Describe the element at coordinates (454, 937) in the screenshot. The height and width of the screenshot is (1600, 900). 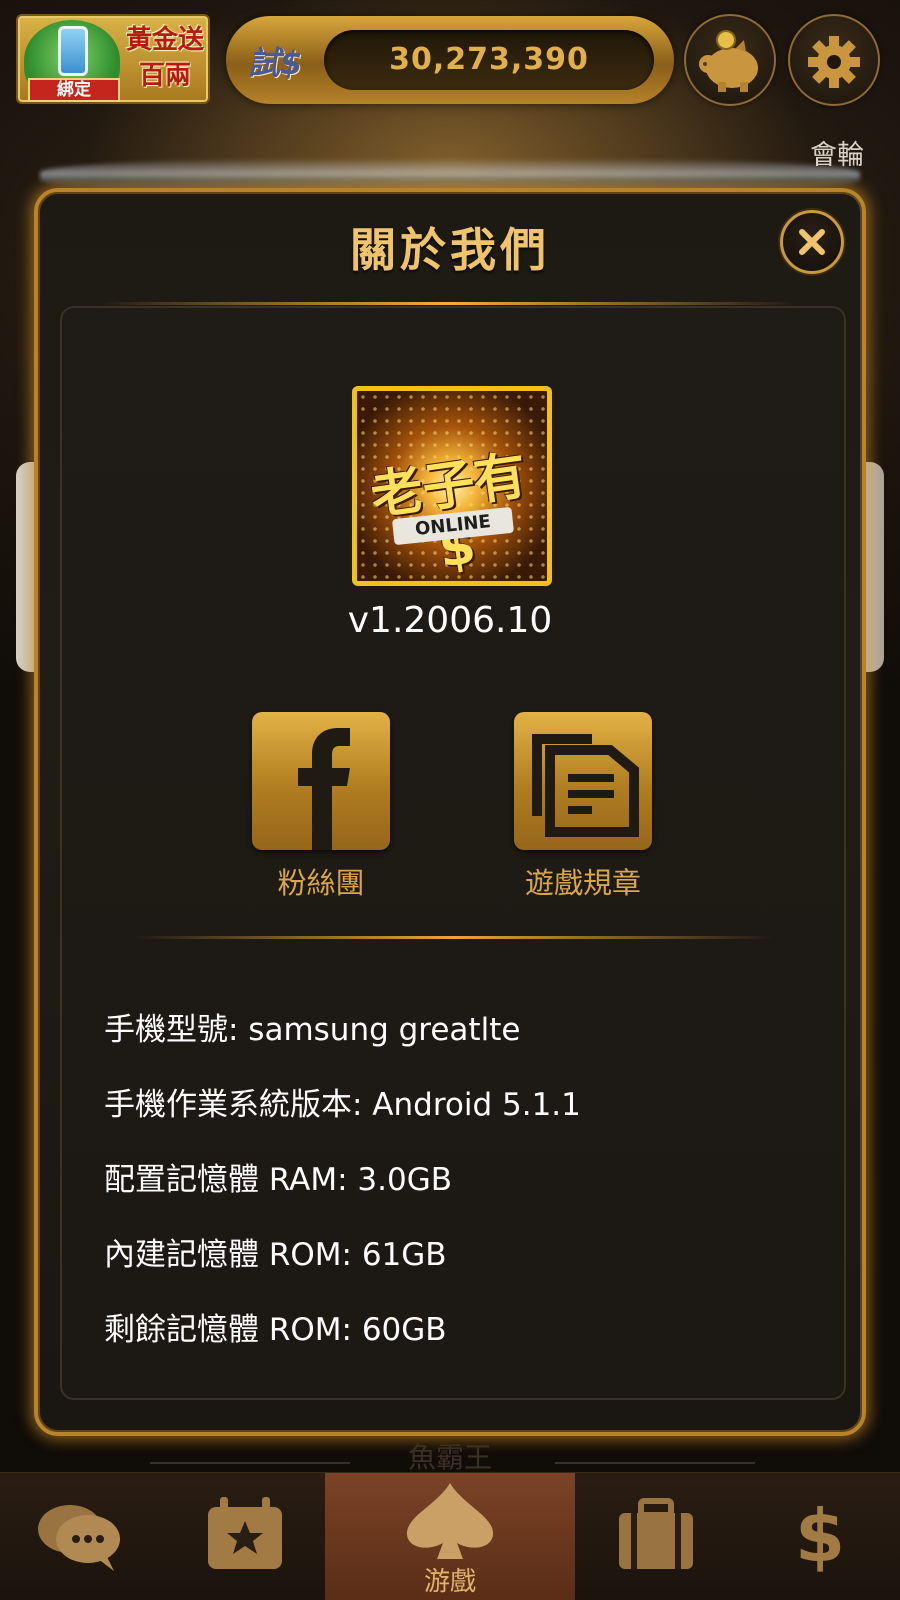
I see `section-divider` at that location.